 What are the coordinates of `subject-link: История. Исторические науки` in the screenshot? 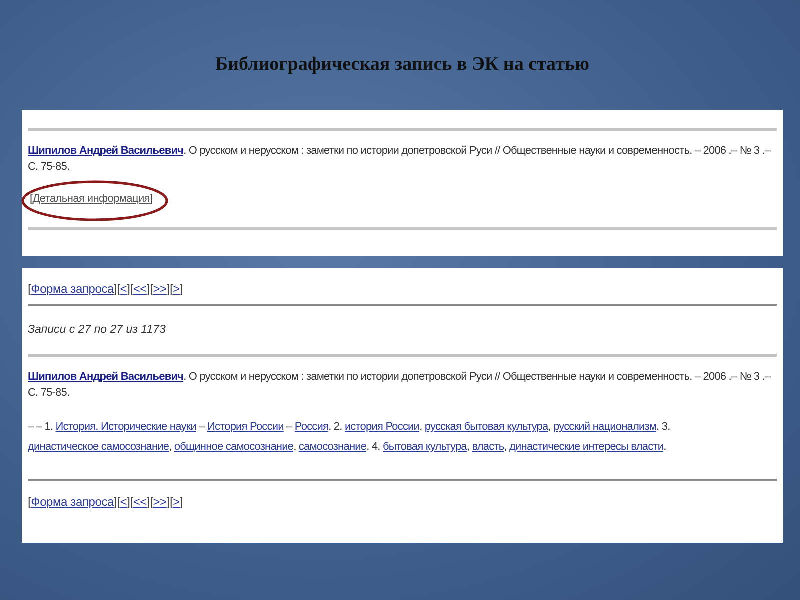 It's located at (126, 427).